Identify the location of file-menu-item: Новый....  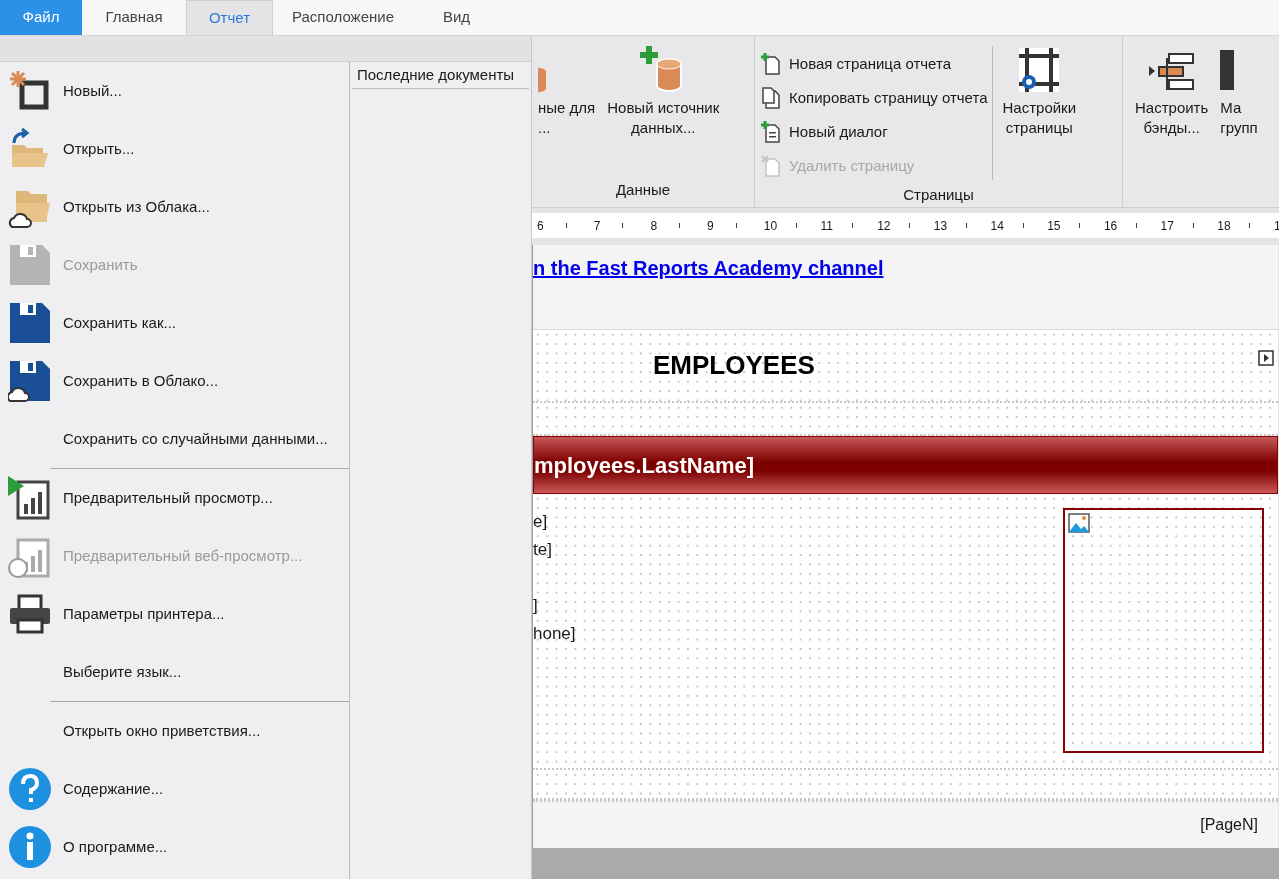
(174, 91).